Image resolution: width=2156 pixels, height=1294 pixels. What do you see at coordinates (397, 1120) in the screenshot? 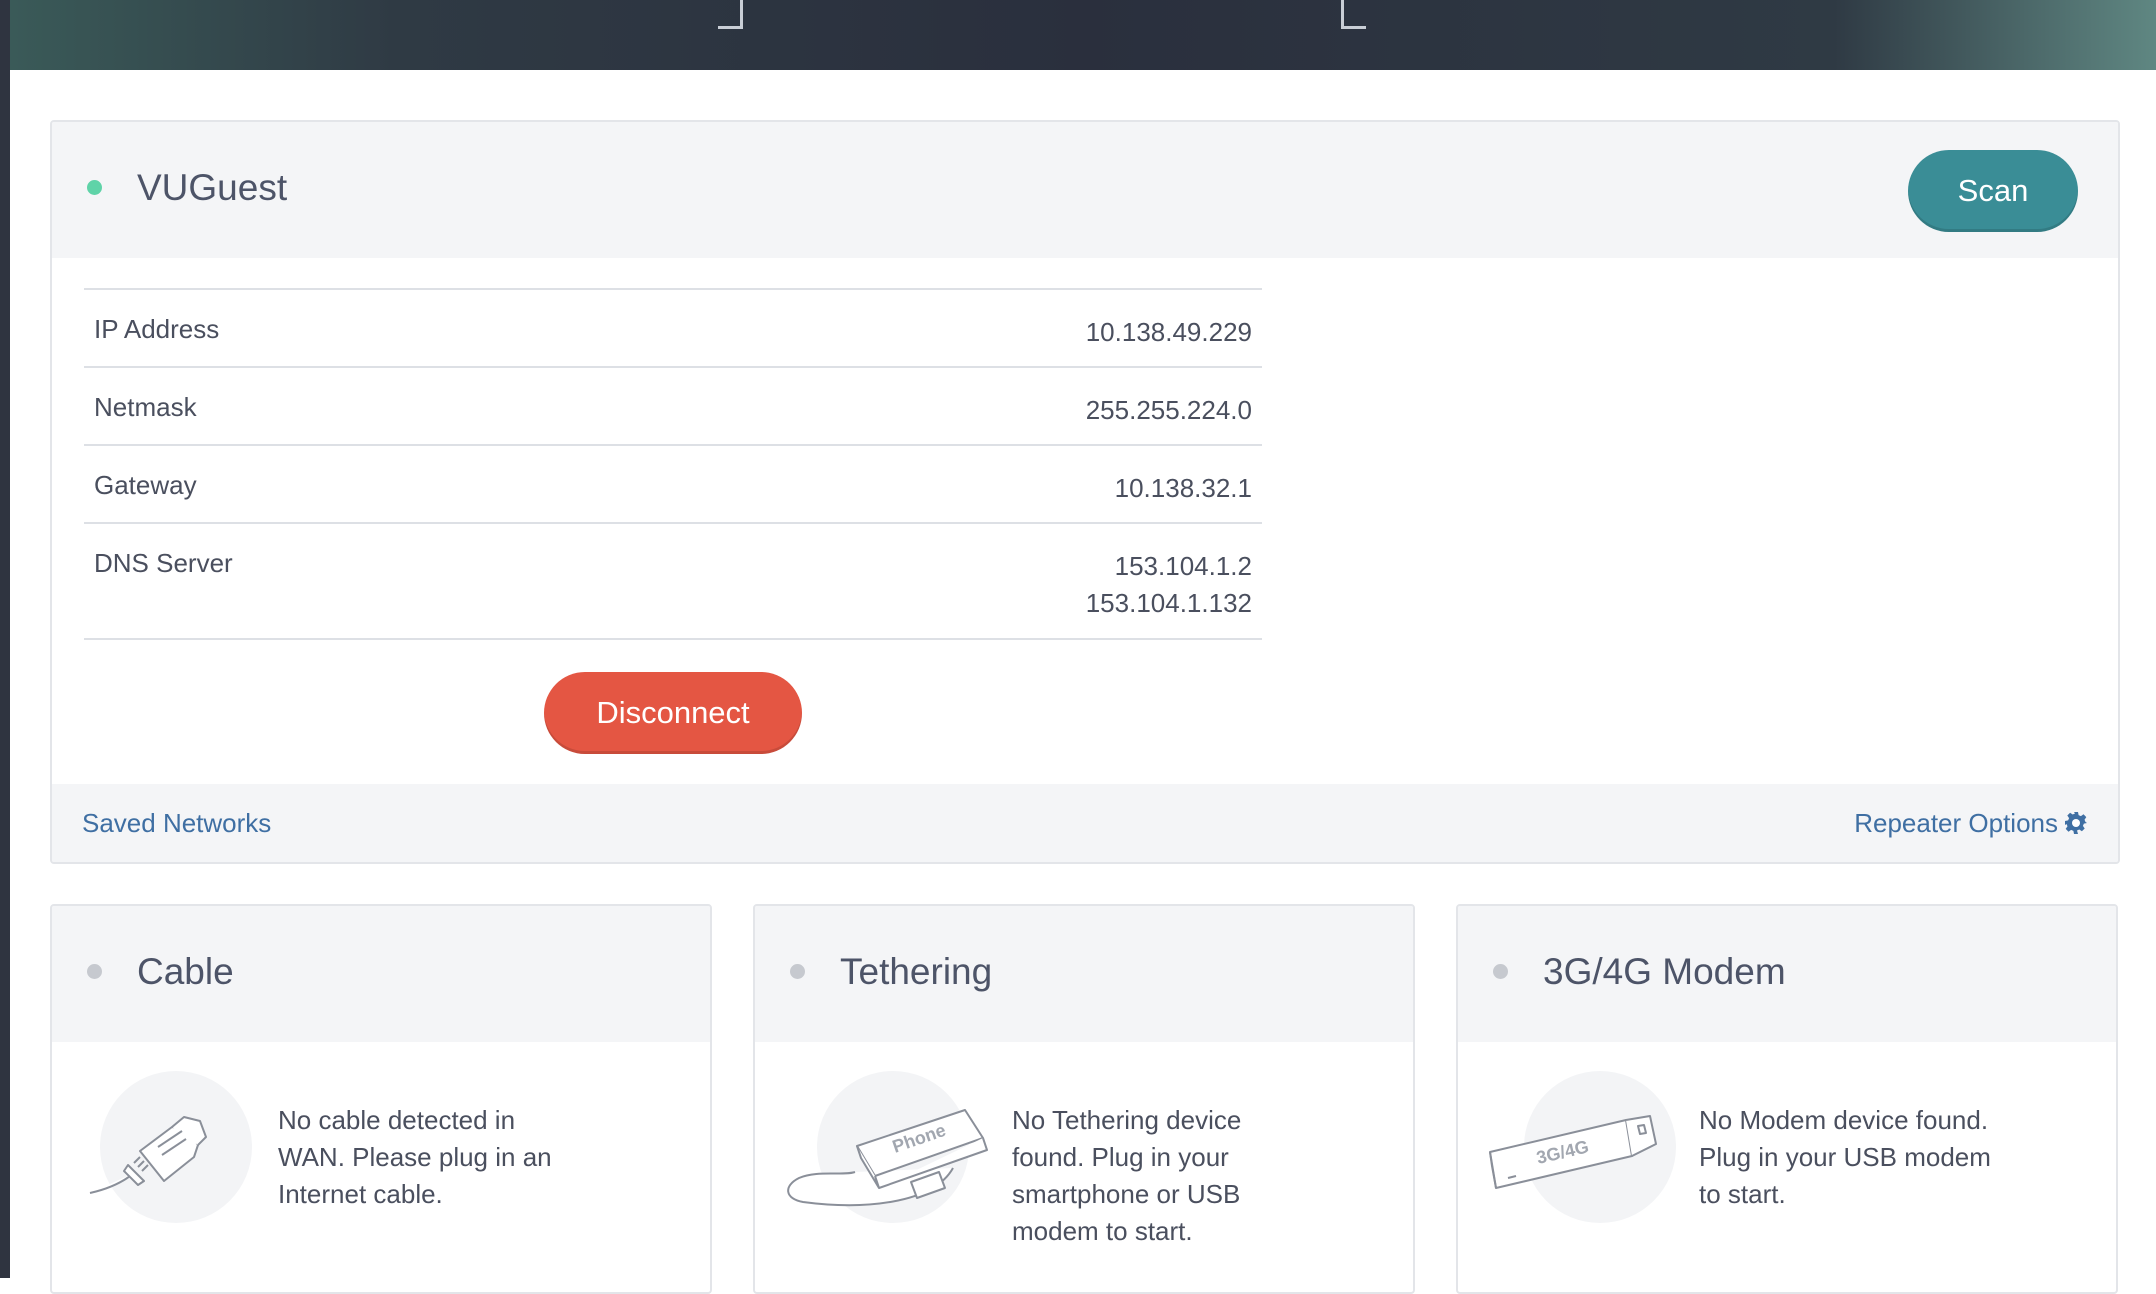
I see `cable-message-line: No cable detected in` at bounding box center [397, 1120].